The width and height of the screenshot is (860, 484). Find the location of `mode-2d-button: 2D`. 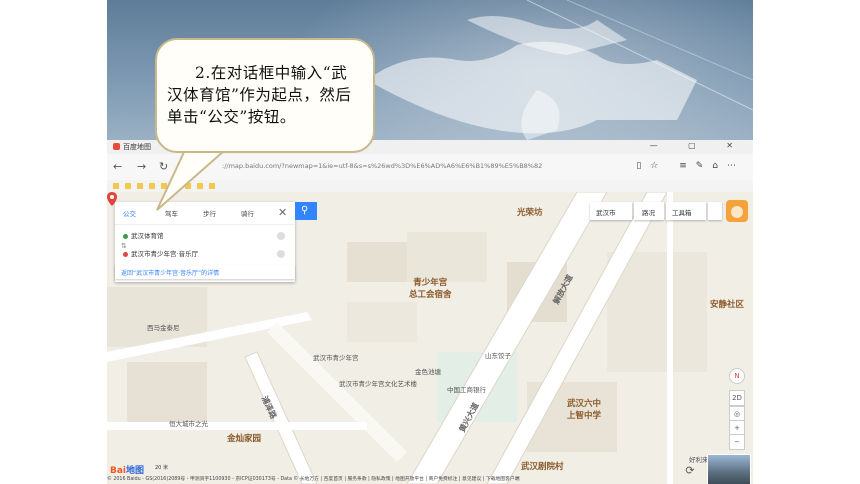

mode-2d-button: 2D is located at coordinates (737, 398).